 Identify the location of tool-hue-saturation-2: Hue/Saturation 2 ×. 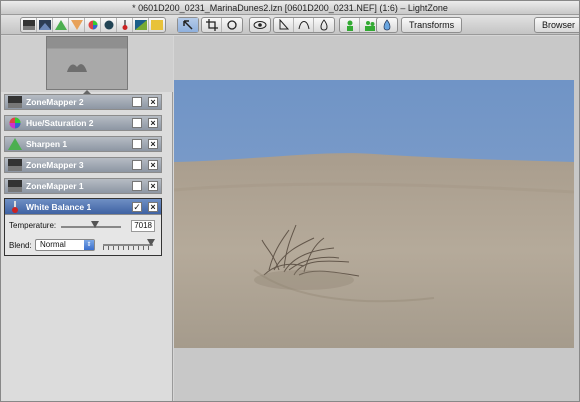
(83, 123).